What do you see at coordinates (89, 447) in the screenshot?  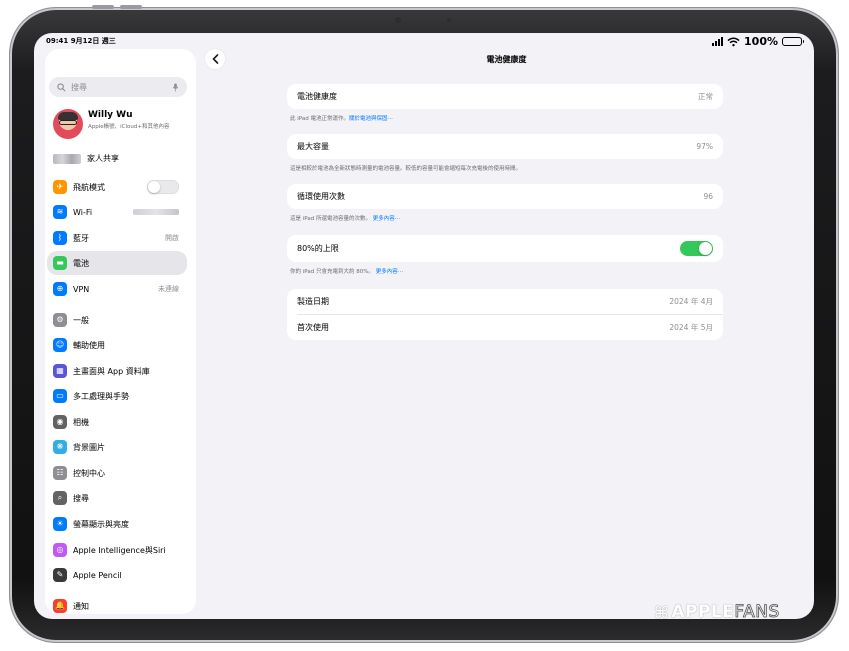 I see `sidebar-item-label: 背景圖片` at bounding box center [89, 447].